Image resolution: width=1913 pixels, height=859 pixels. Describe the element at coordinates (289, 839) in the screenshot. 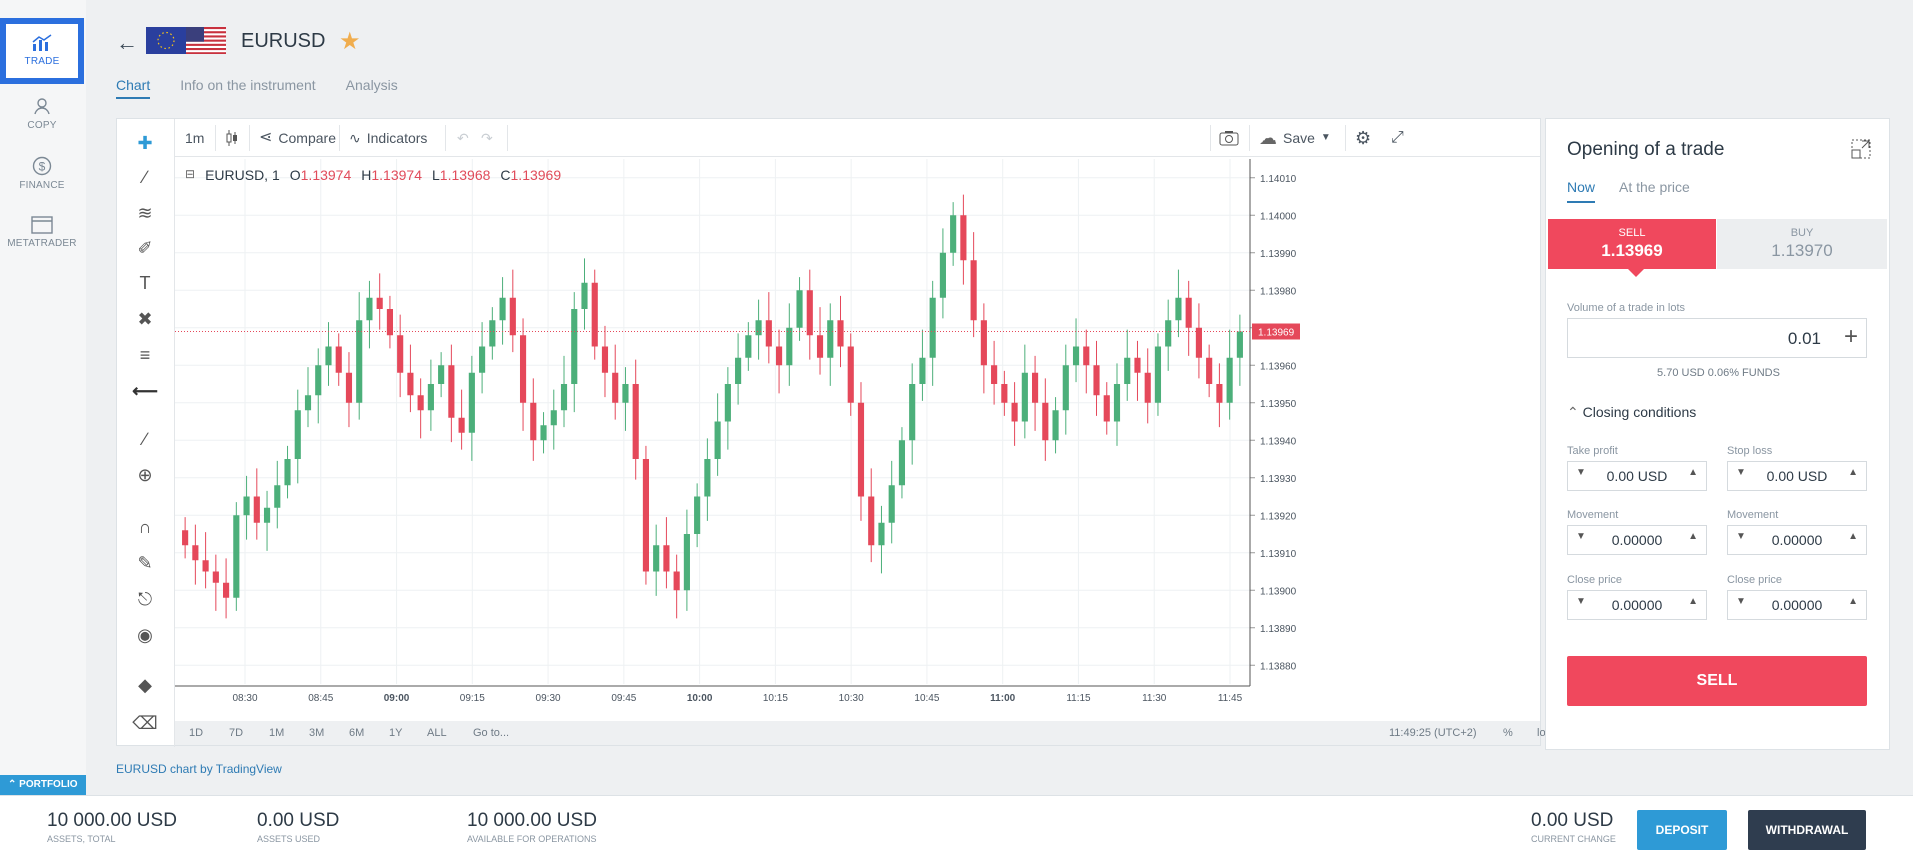

I see `assets-used-label: ASSETS USED` at that location.